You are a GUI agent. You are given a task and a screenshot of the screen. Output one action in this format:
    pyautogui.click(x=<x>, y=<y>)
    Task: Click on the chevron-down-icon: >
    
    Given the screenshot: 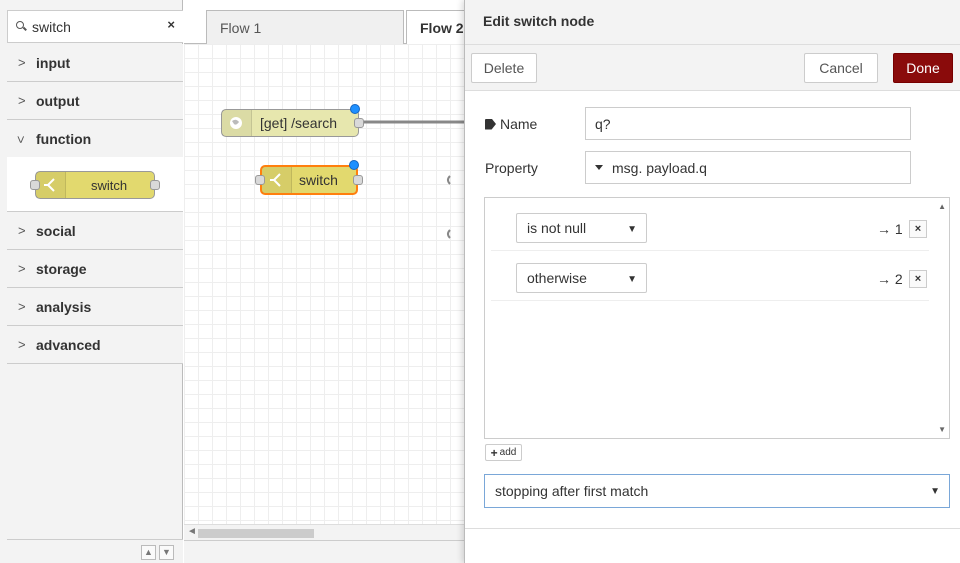 What is the action you would take?
    pyautogui.click(x=21, y=139)
    